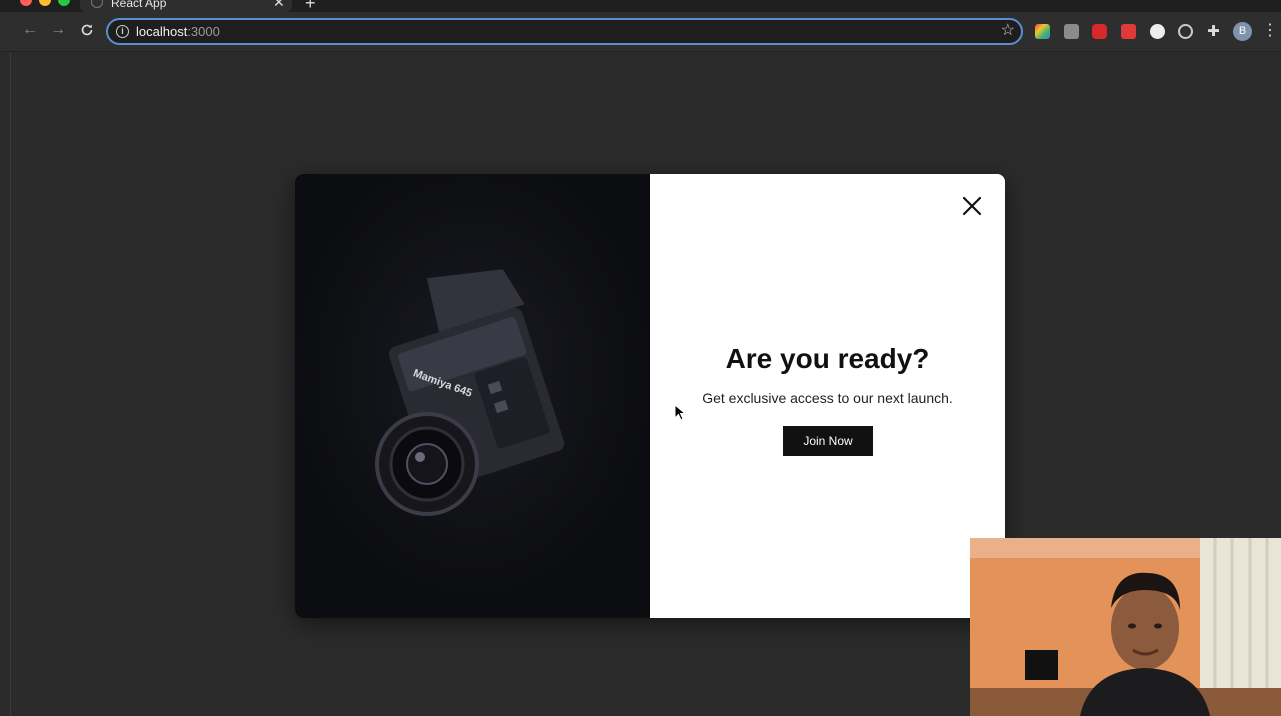  Describe the element at coordinates (564, 31) in the screenshot. I see `address-bar: i localhost:3000 ☆` at that location.